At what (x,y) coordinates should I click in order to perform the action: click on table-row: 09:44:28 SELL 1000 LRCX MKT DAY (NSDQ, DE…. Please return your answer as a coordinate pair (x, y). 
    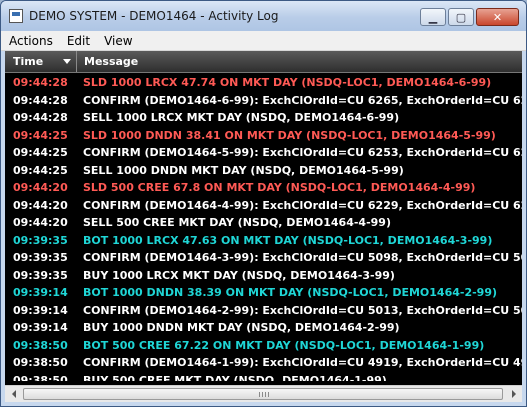
    Looking at the image, I should click on (263, 118).